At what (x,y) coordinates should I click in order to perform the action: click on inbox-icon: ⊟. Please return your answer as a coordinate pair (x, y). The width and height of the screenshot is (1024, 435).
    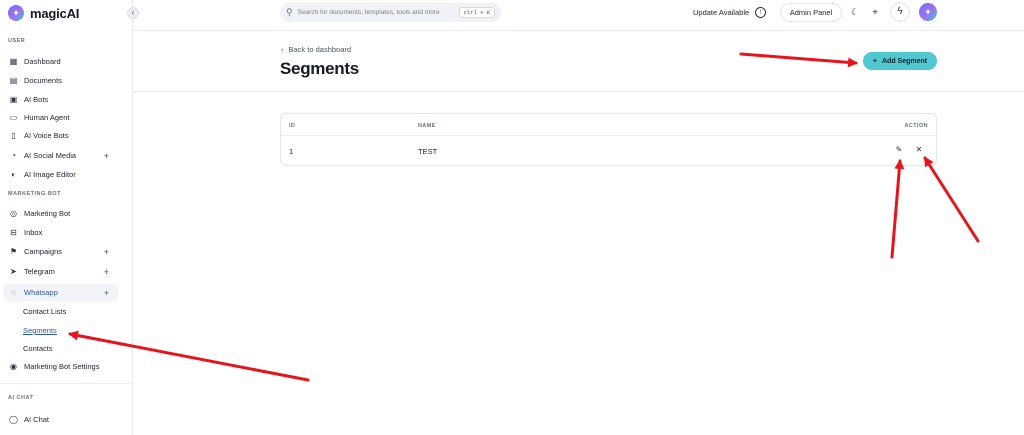
    Looking at the image, I should click on (13, 232).